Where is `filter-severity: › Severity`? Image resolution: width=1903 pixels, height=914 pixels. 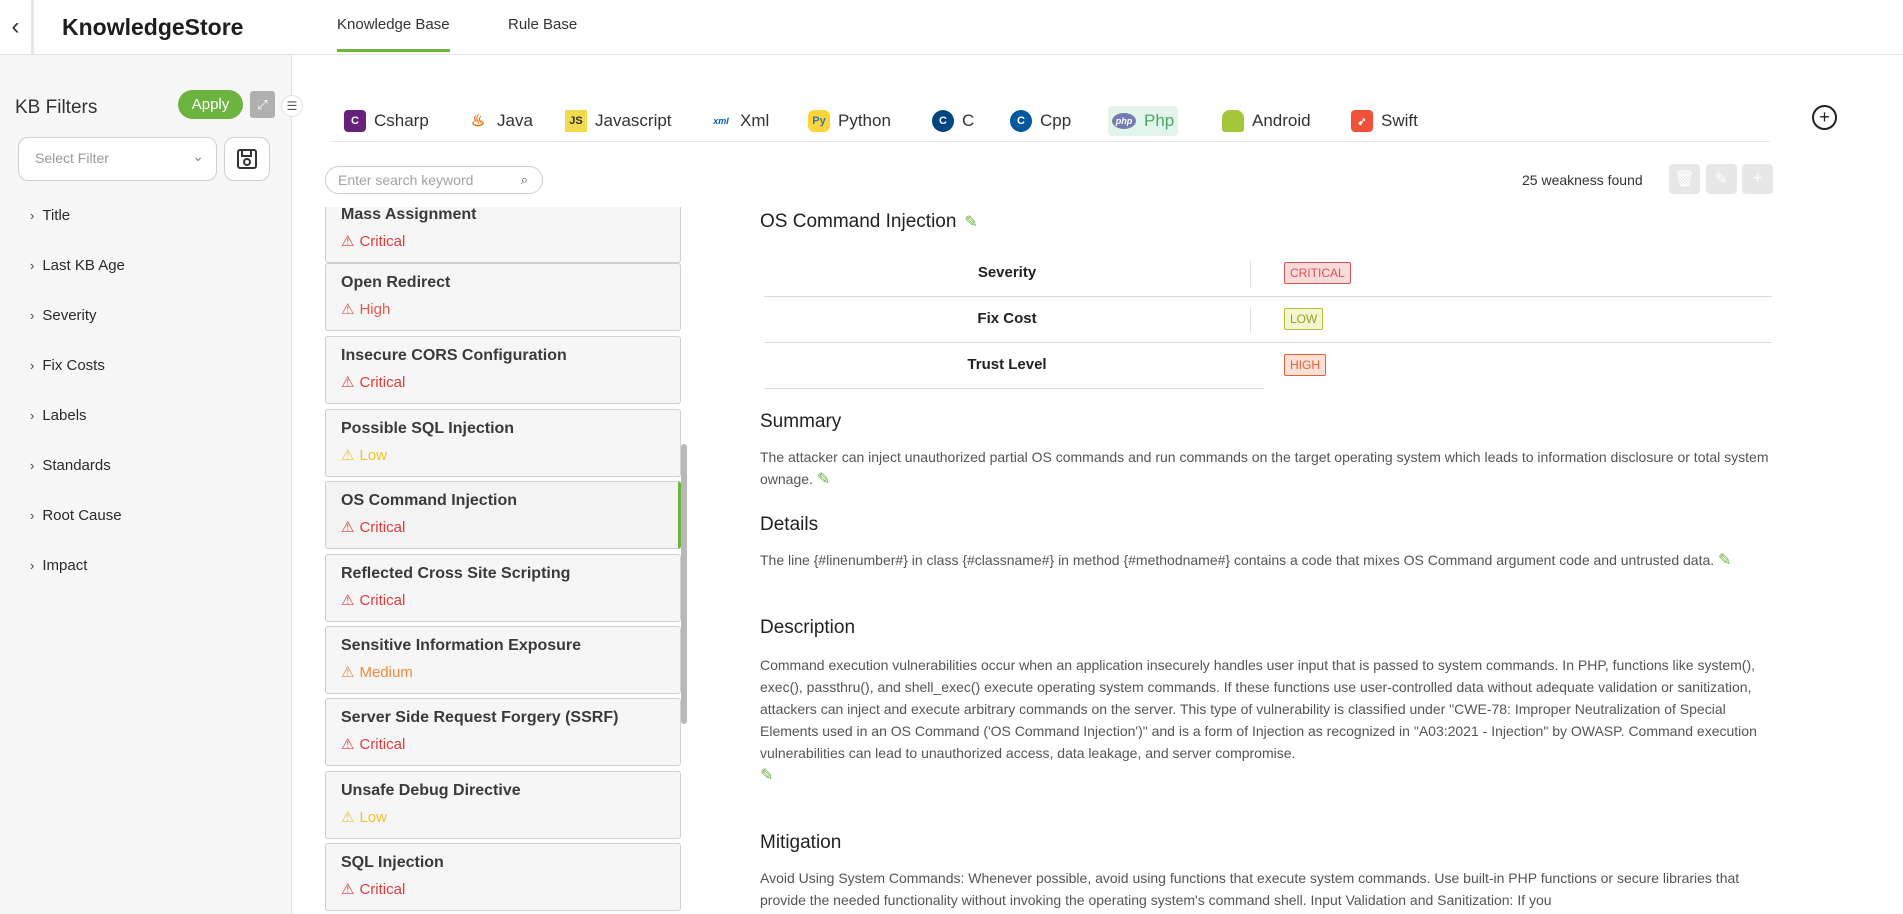
filter-severity: › Severity is located at coordinates (63, 315).